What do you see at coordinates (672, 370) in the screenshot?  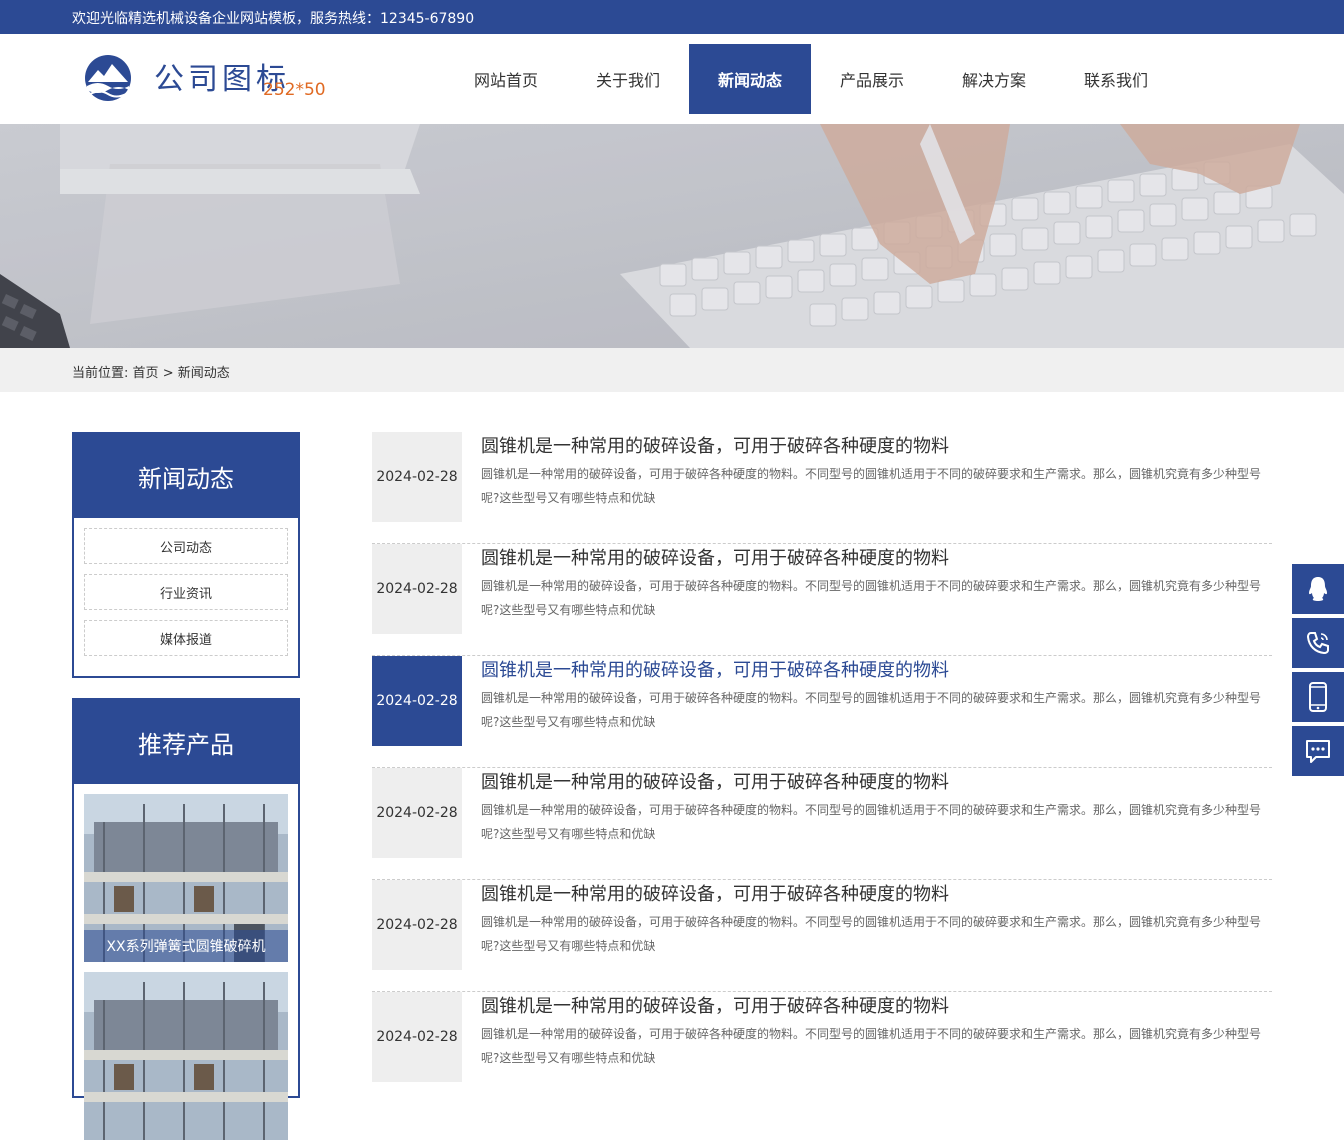 I see `breadcrumb-bar: 当前位置: 首页 > 新闻动态` at bounding box center [672, 370].